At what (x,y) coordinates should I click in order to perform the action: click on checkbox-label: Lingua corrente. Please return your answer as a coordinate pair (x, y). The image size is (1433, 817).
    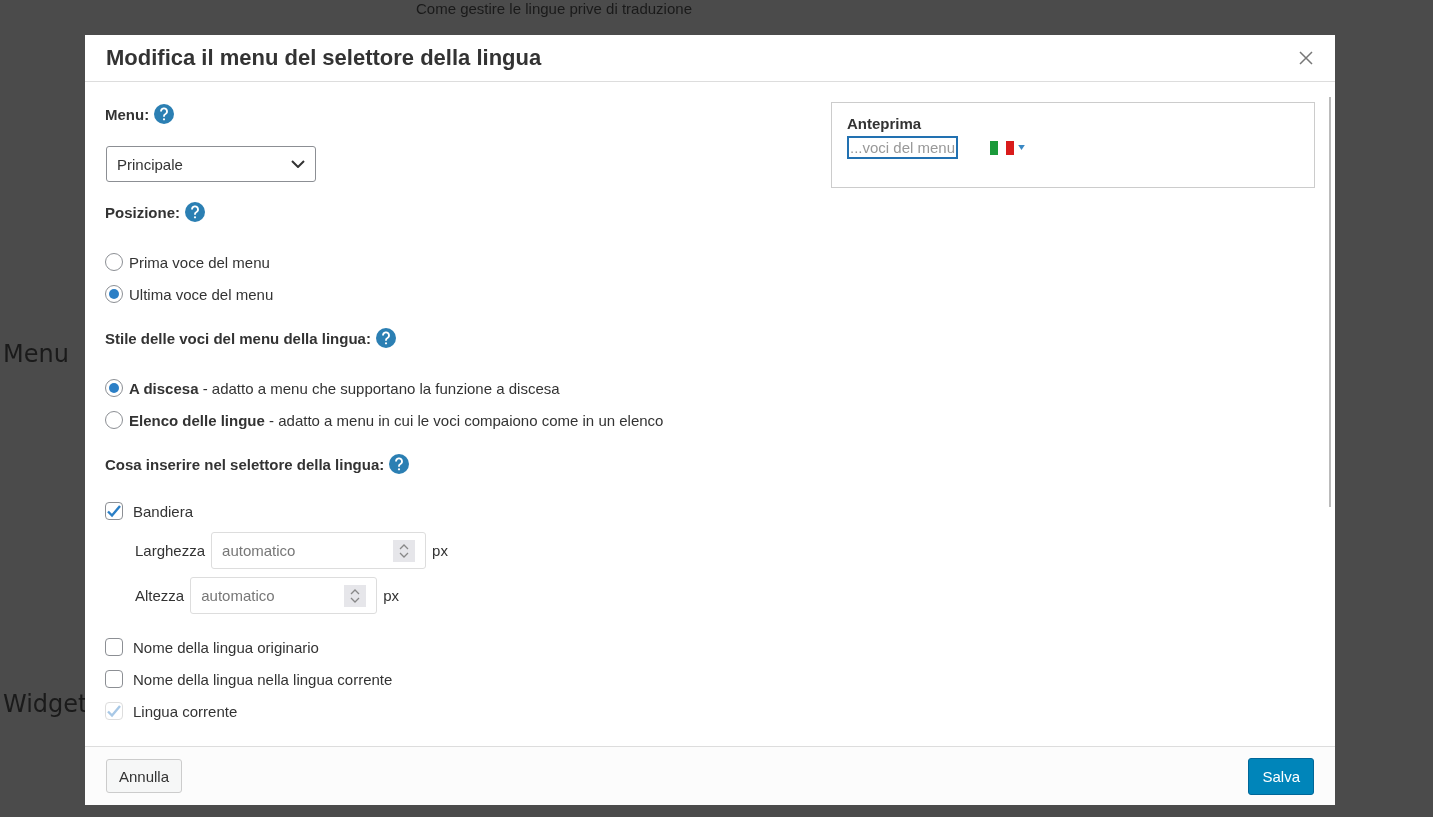
    Looking at the image, I should click on (185, 711).